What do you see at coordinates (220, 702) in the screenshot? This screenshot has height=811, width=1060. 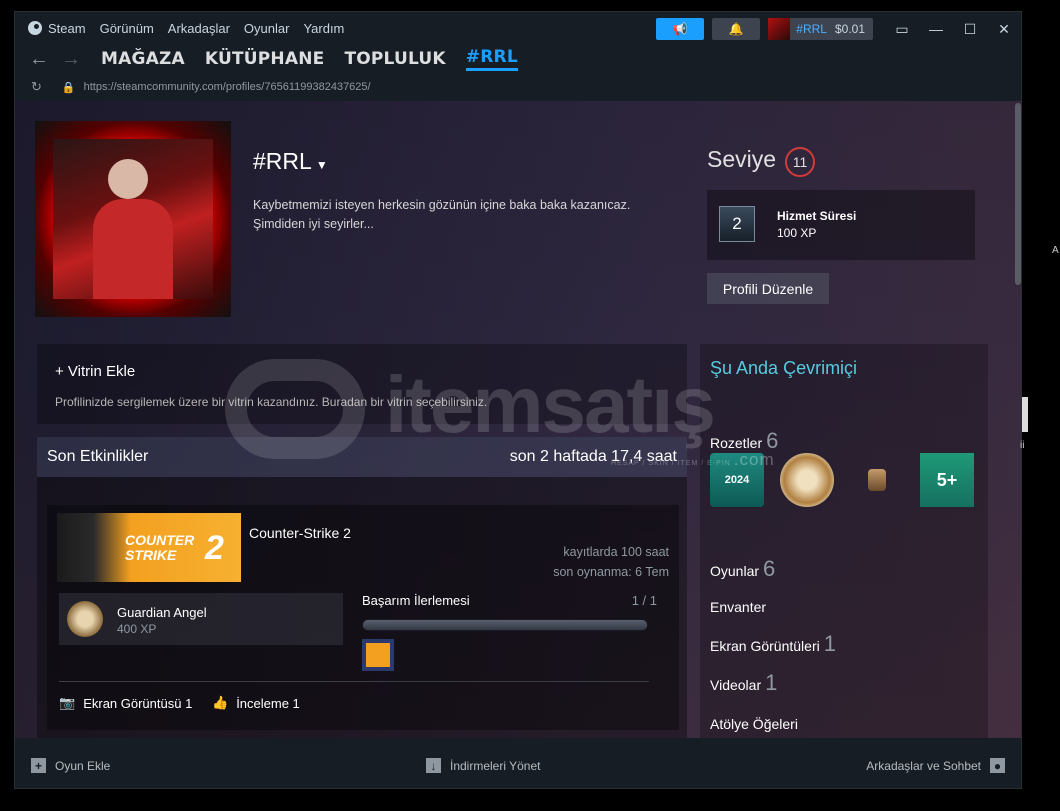 I see `thumbs-up-icon: 👍` at bounding box center [220, 702].